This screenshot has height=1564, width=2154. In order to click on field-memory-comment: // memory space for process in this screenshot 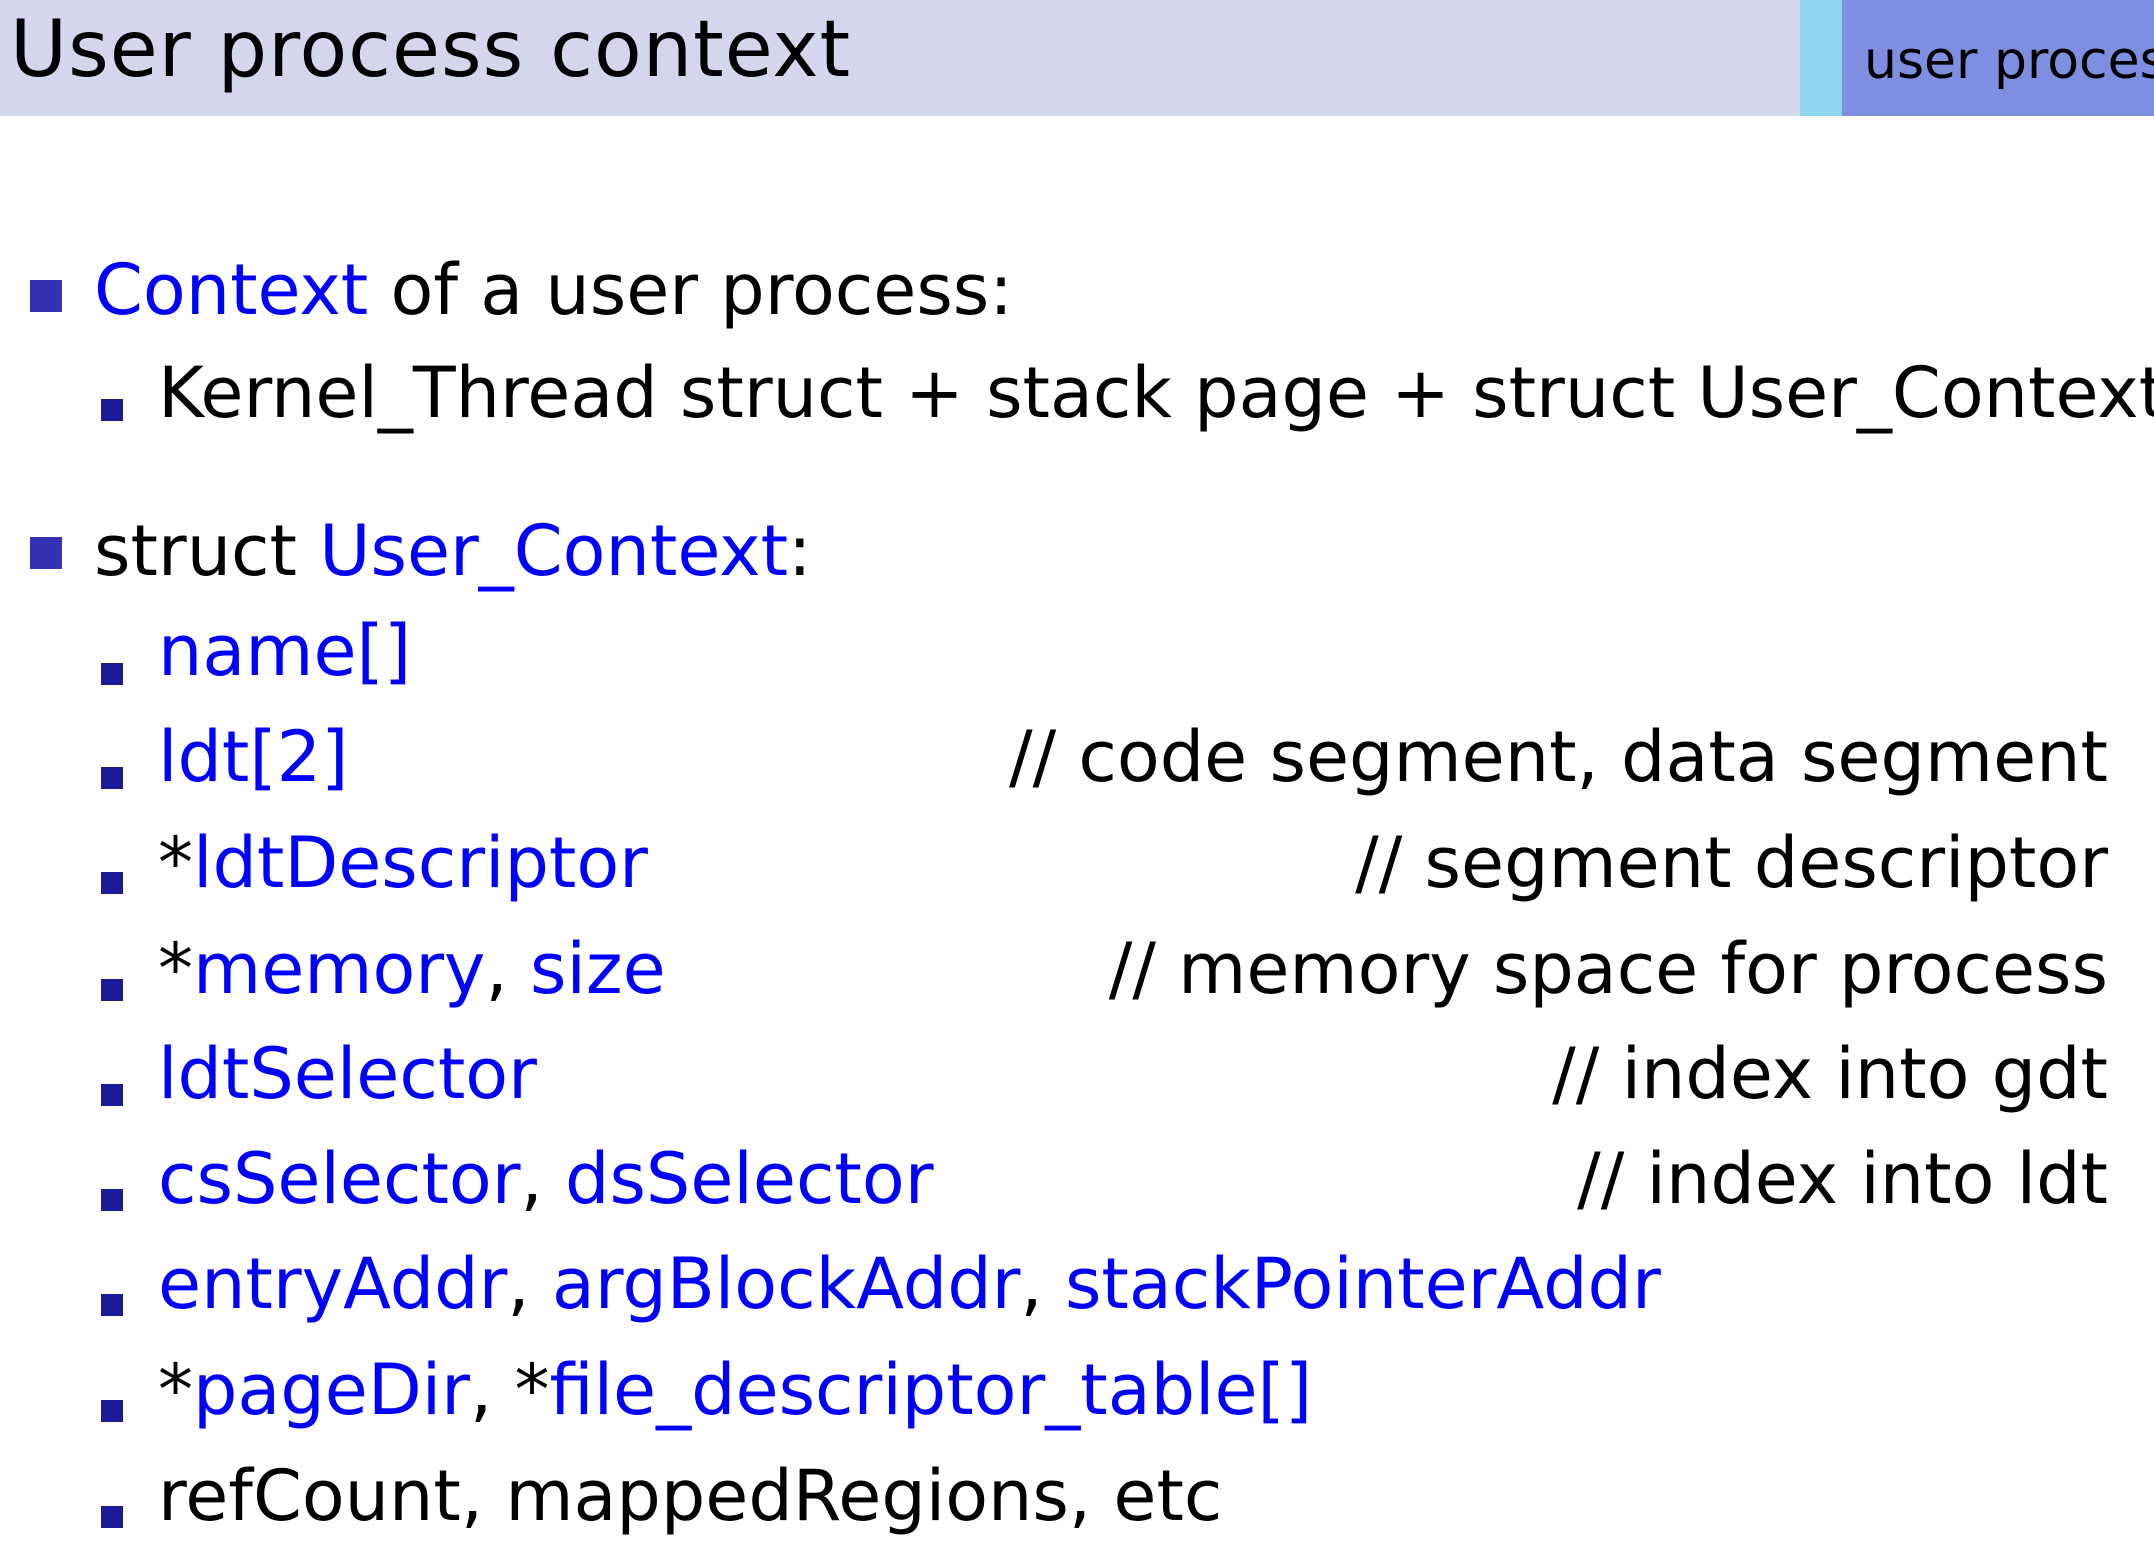, I will do `click(1608, 969)`.